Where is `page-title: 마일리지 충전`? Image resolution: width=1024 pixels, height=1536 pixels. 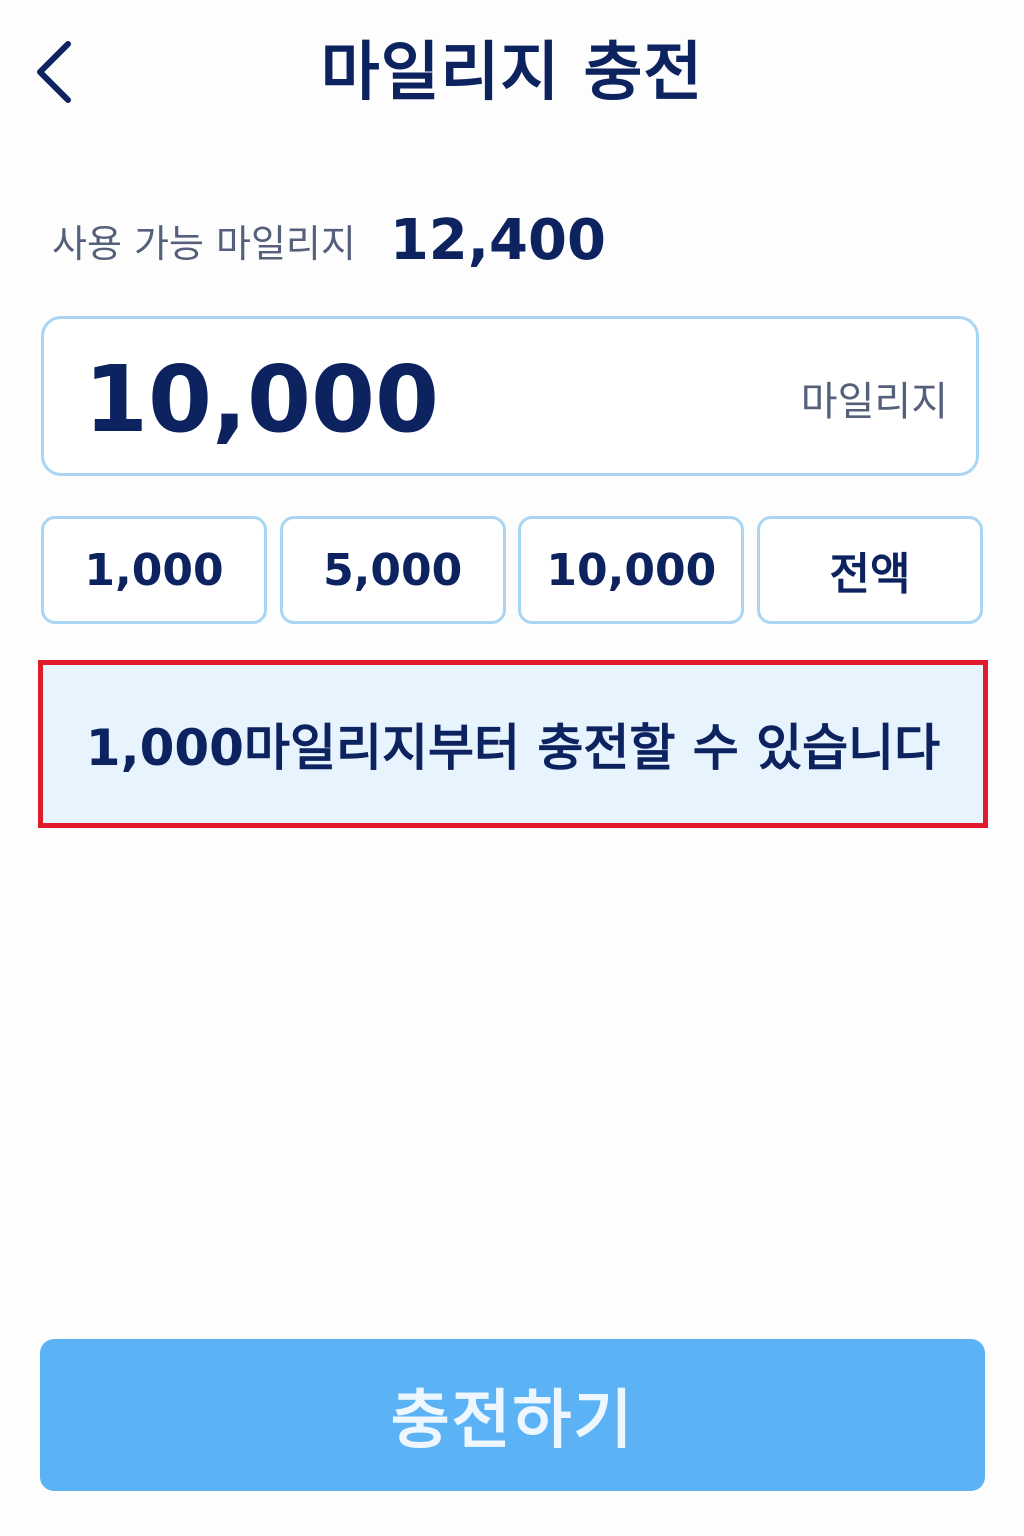 page-title: 마일리지 충전 is located at coordinates (512, 73).